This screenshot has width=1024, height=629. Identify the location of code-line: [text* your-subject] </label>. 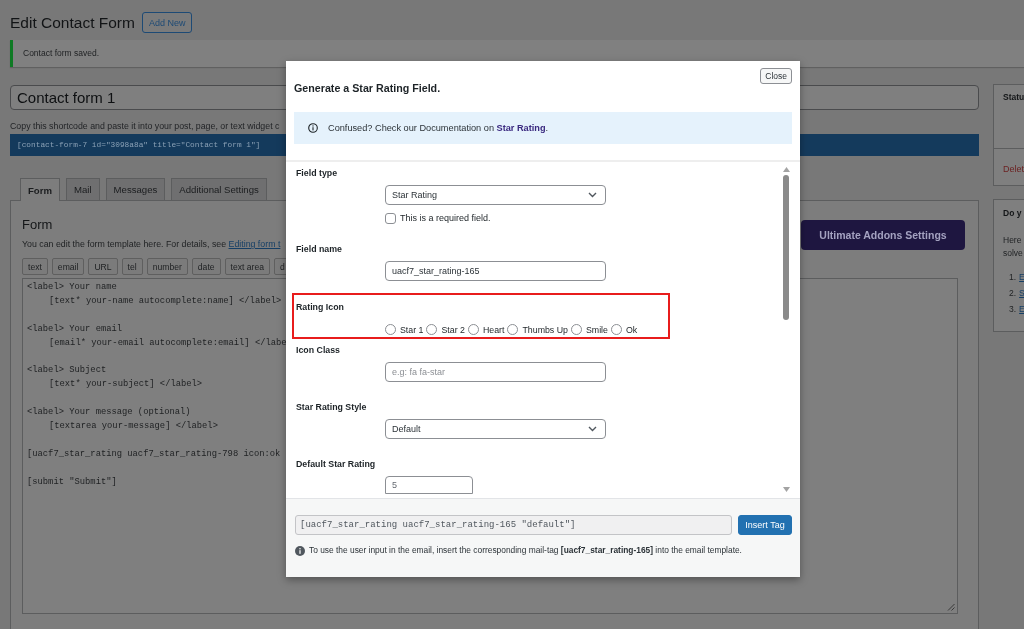
(126, 385).